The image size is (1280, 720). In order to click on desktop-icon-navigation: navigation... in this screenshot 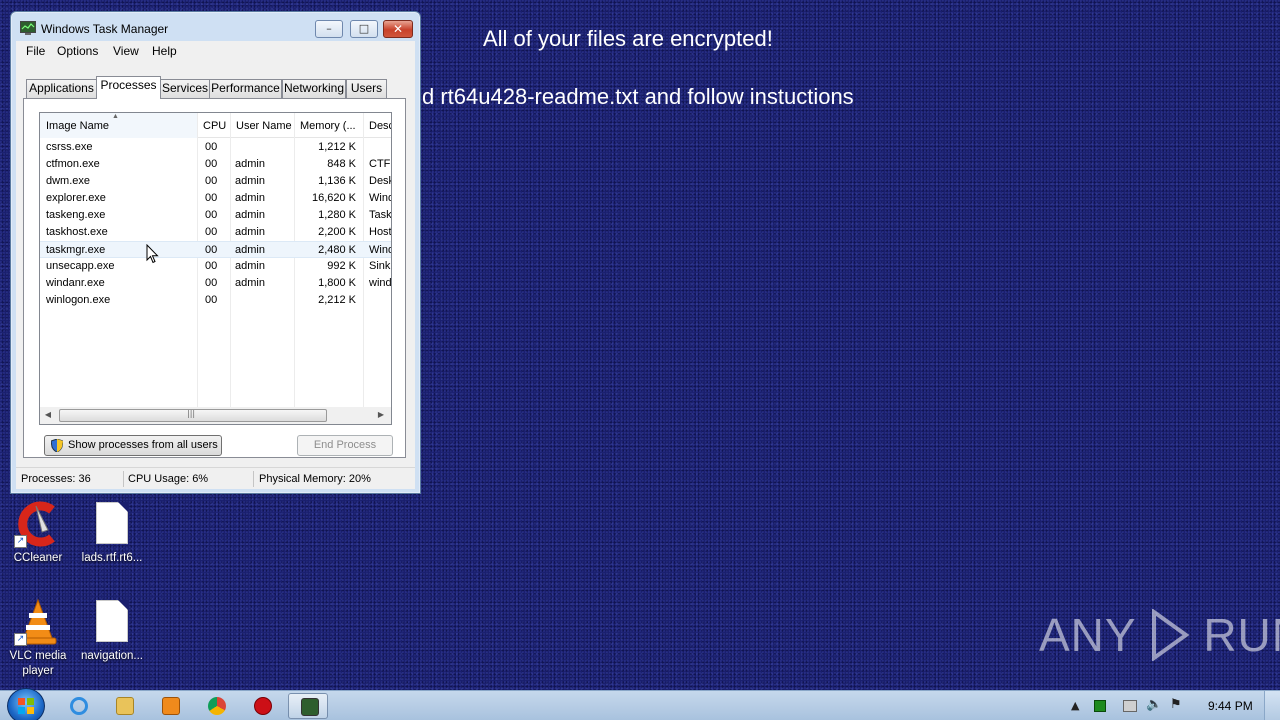, I will do `click(112, 631)`.